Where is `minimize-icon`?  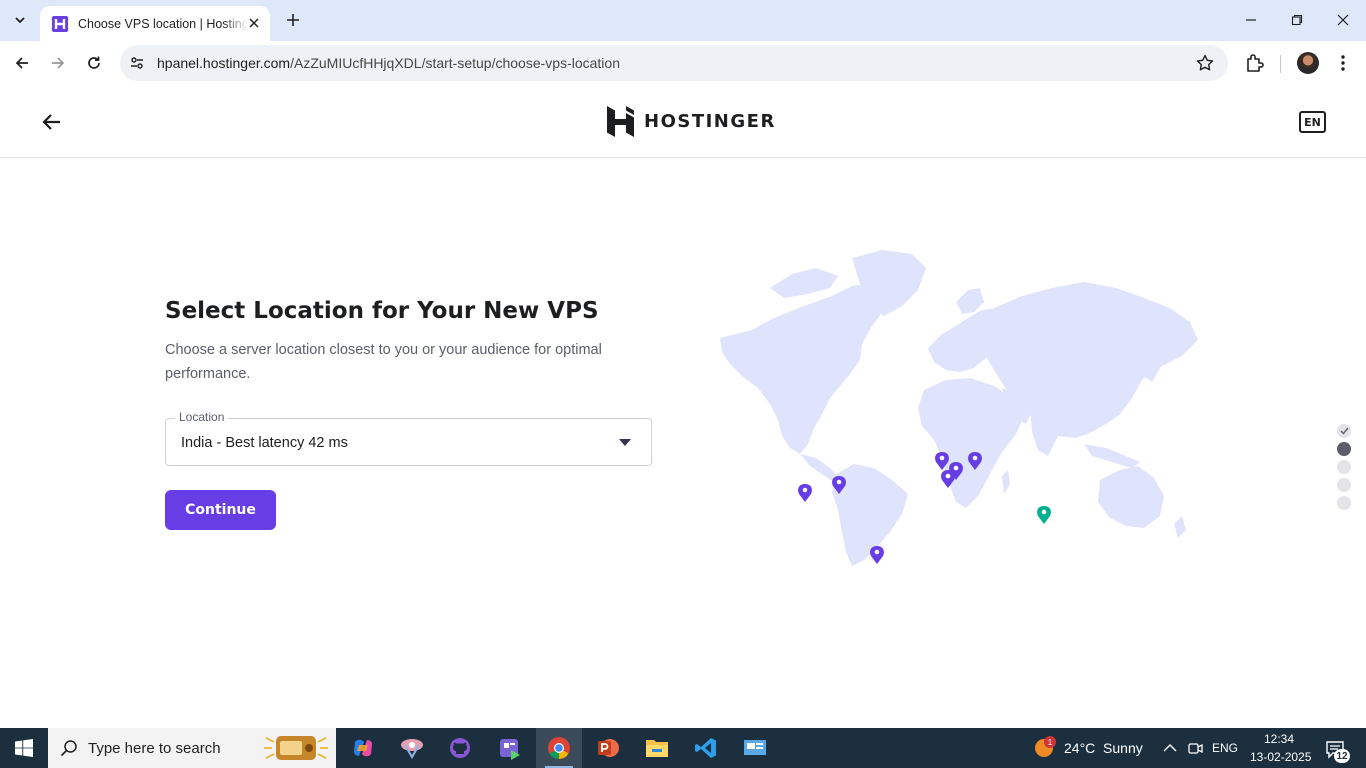 minimize-icon is located at coordinates (1251, 20).